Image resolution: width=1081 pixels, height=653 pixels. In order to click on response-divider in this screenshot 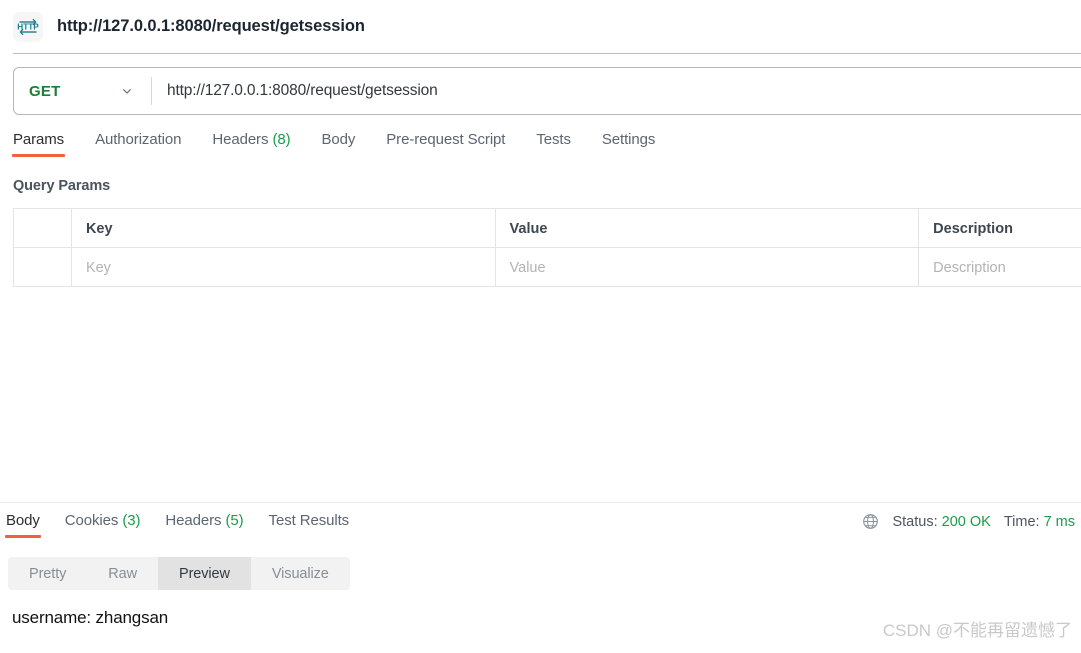, I will do `click(540, 502)`.